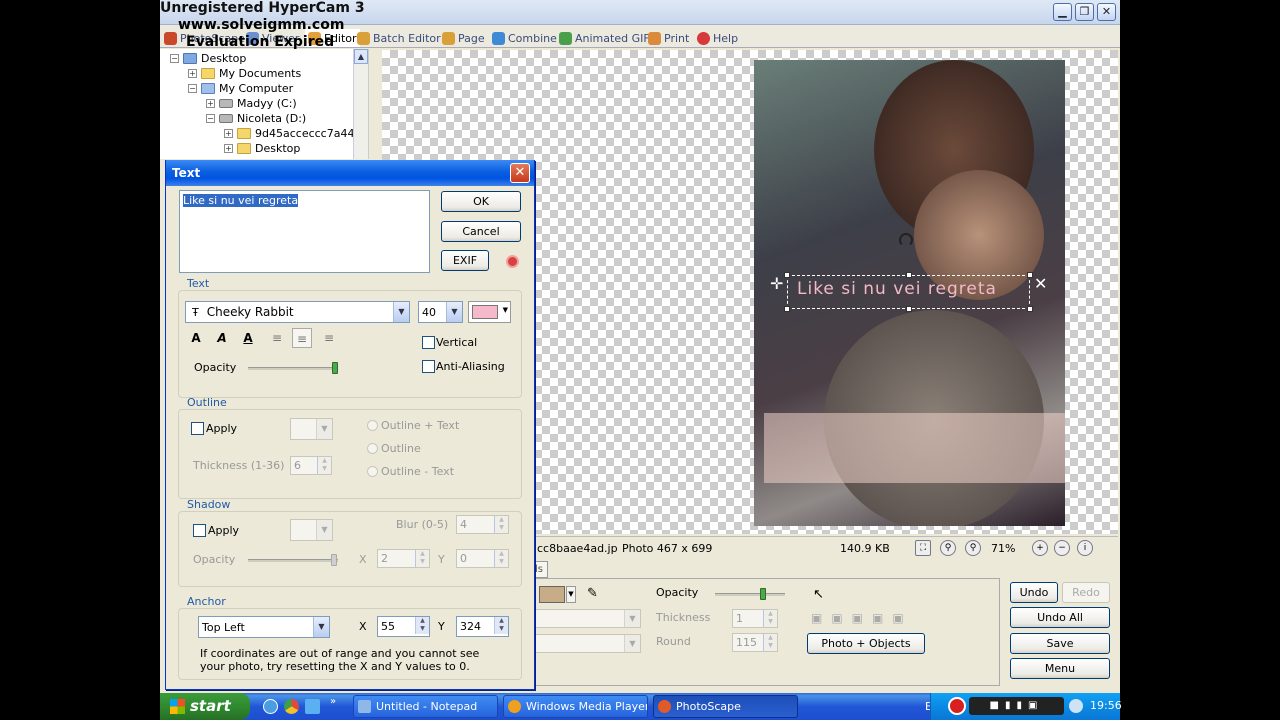  What do you see at coordinates (1034, 592) in the screenshot?
I see `undo-button: Undo` at bounding box center [1034, 592].